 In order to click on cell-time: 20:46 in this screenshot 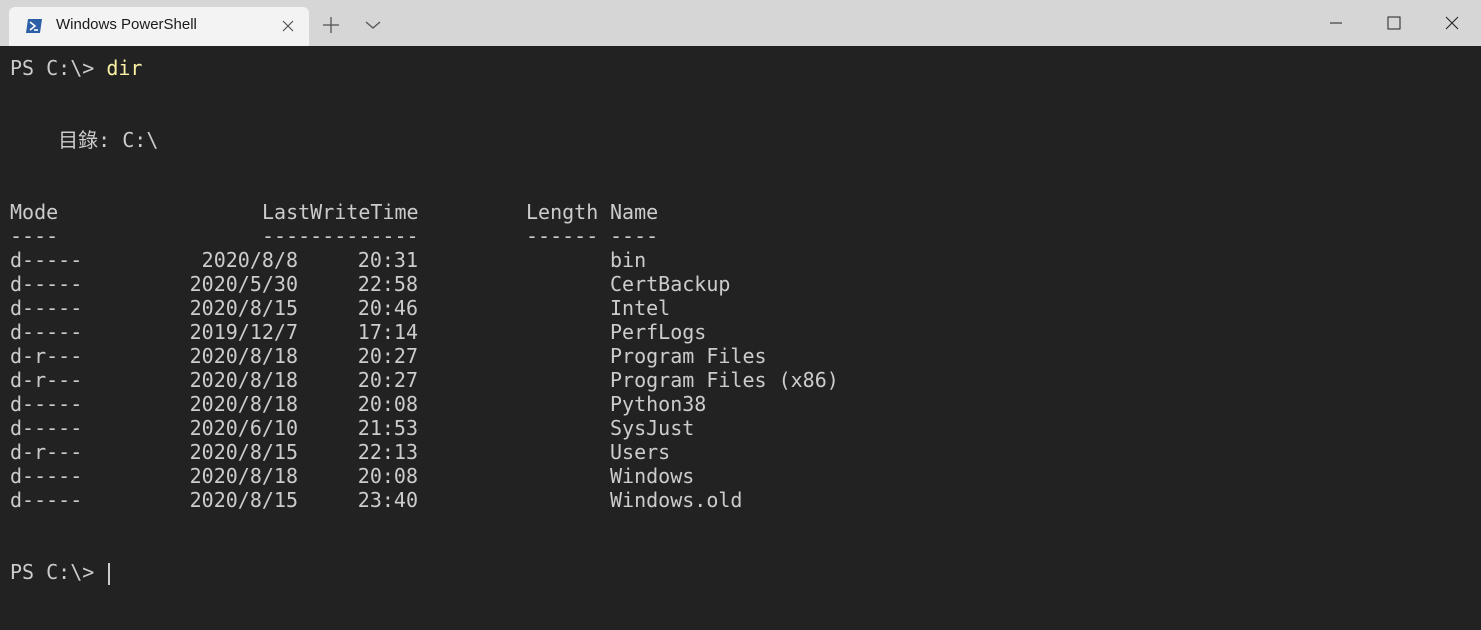, I will do `click(387, 308)`.